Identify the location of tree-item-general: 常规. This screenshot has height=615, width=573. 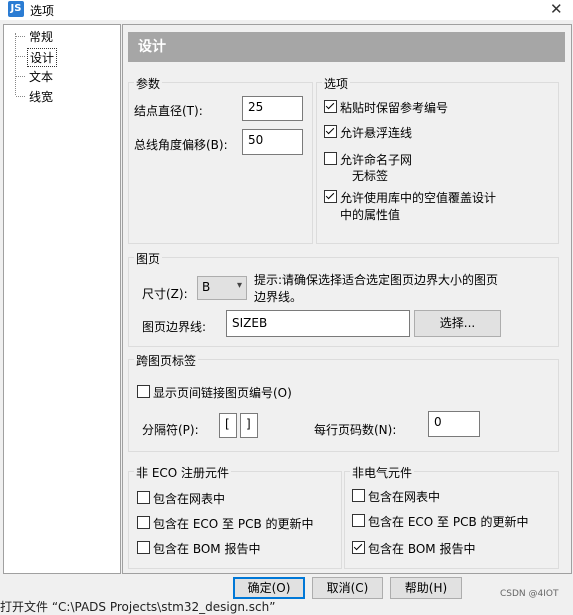
(41, 36).